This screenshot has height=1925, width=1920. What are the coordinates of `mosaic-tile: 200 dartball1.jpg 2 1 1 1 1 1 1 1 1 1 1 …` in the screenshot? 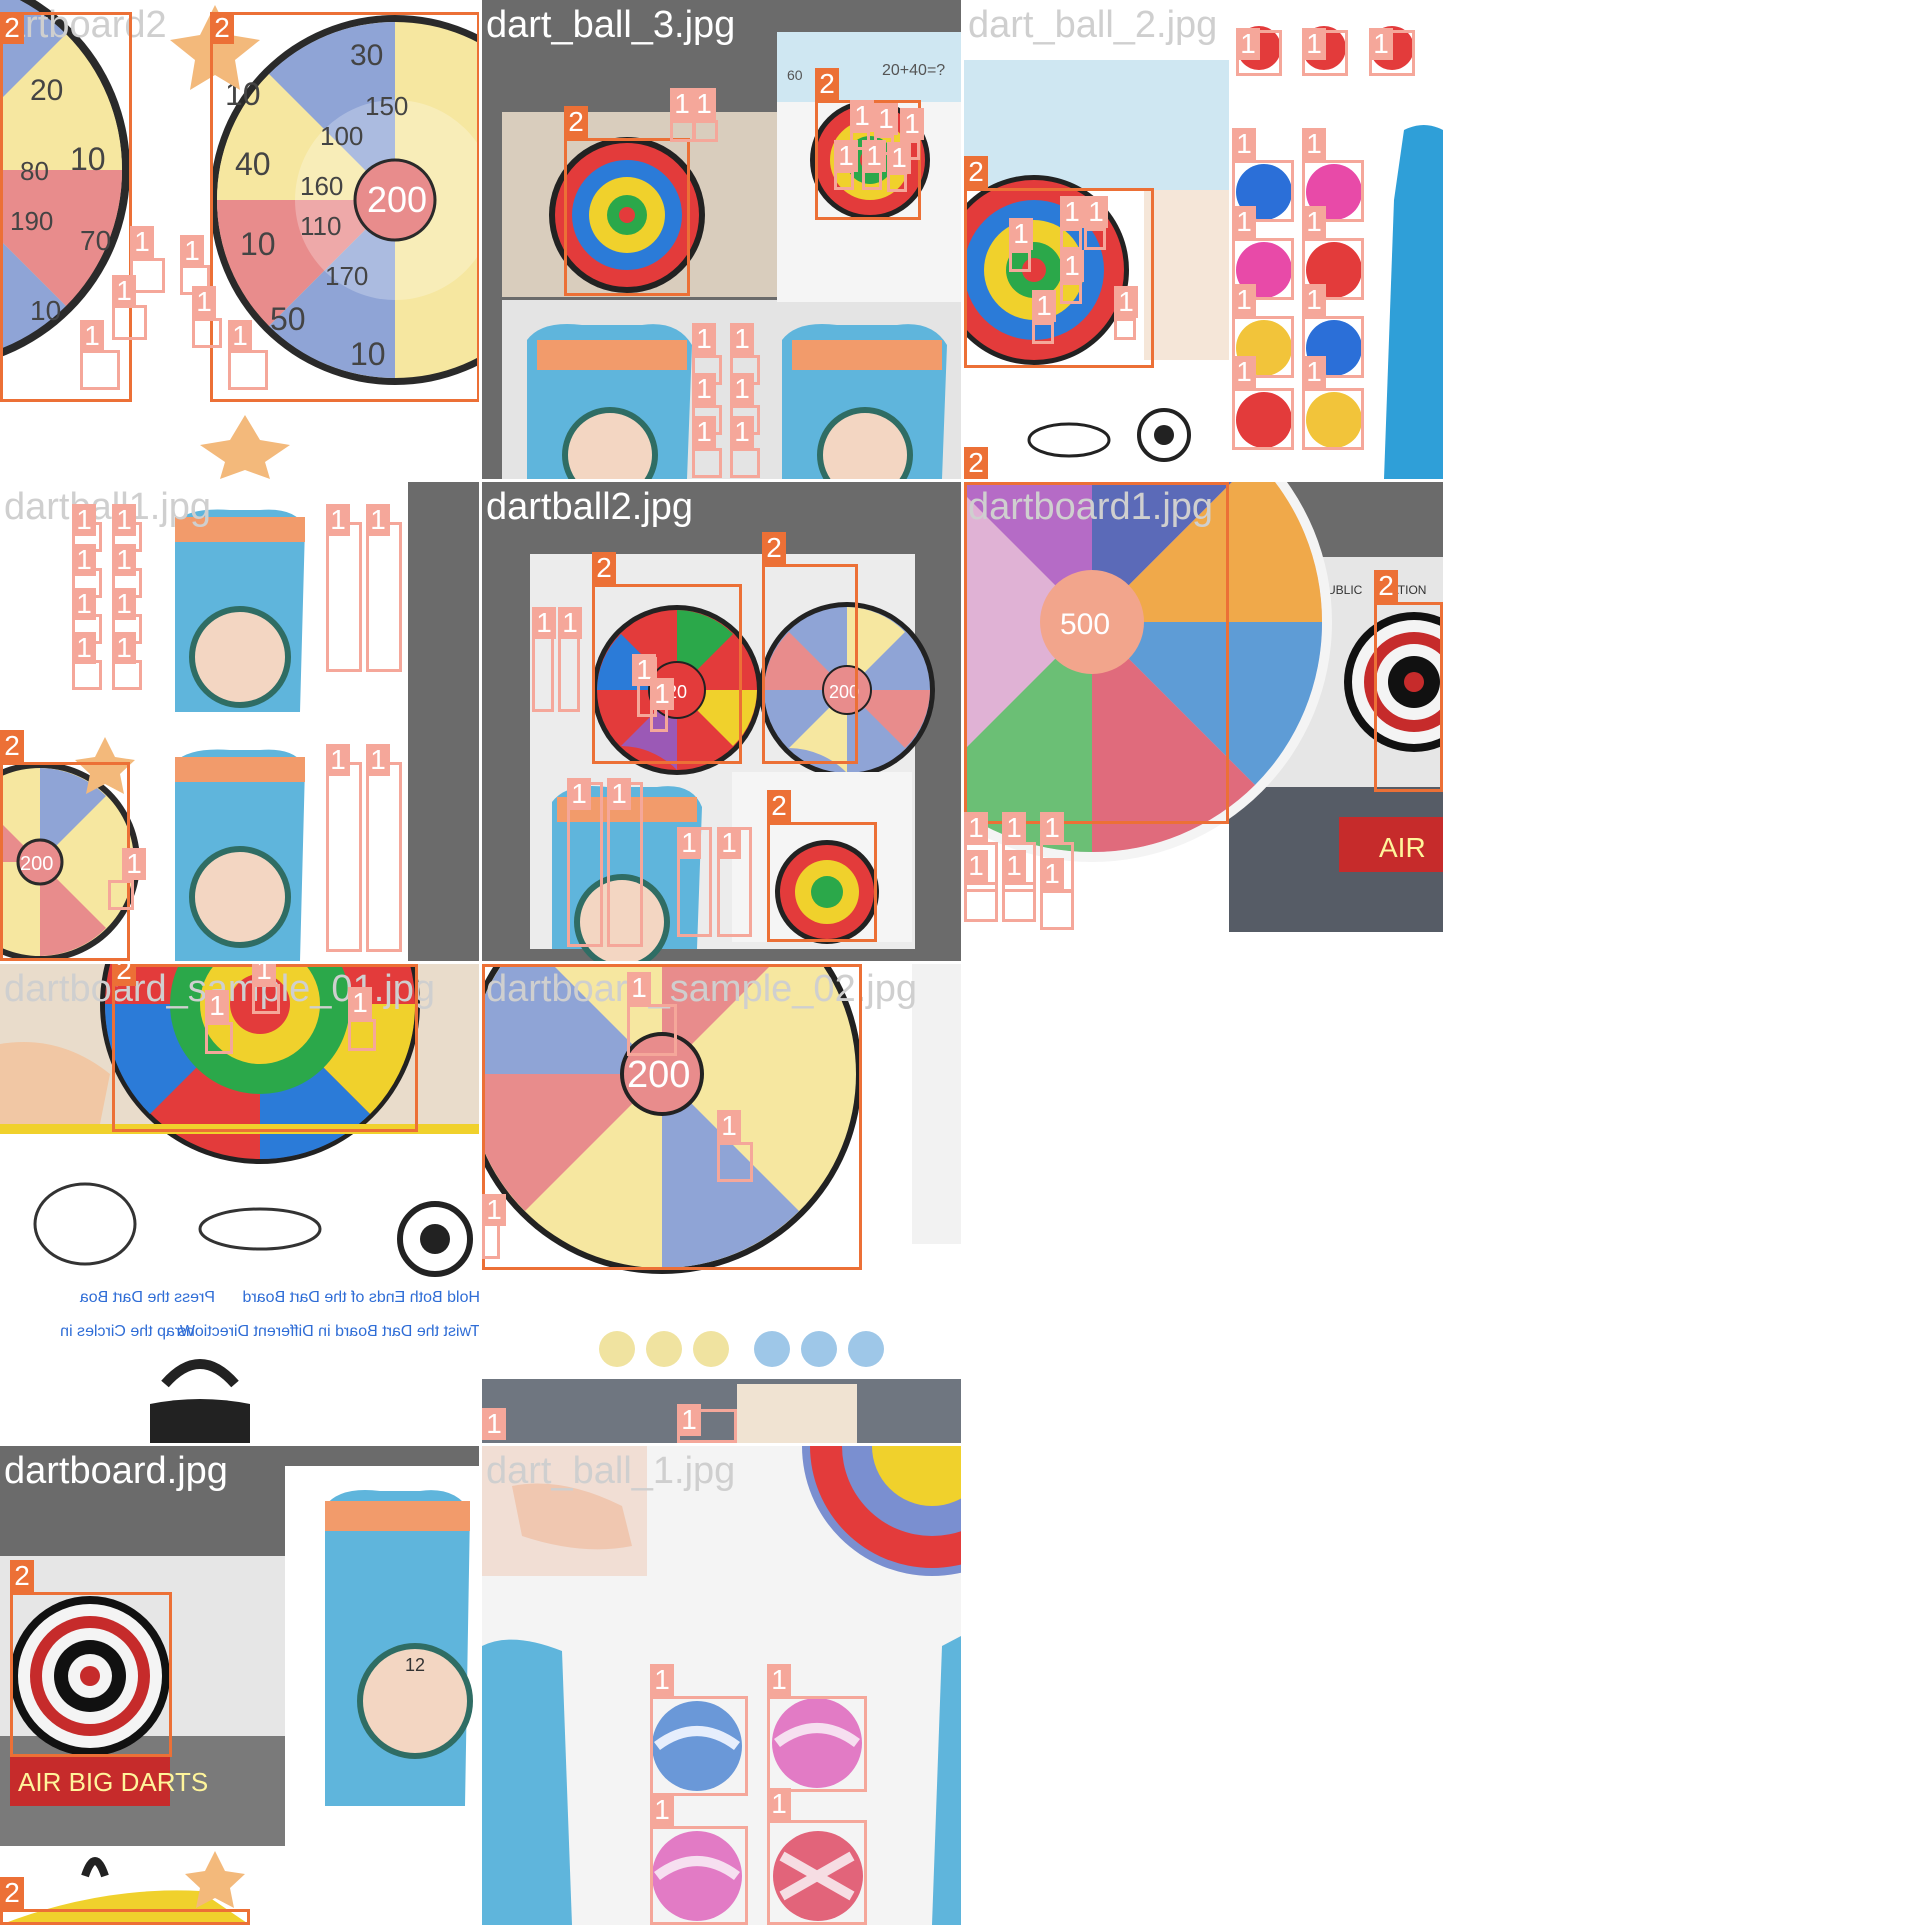 It's located at (239, 721).